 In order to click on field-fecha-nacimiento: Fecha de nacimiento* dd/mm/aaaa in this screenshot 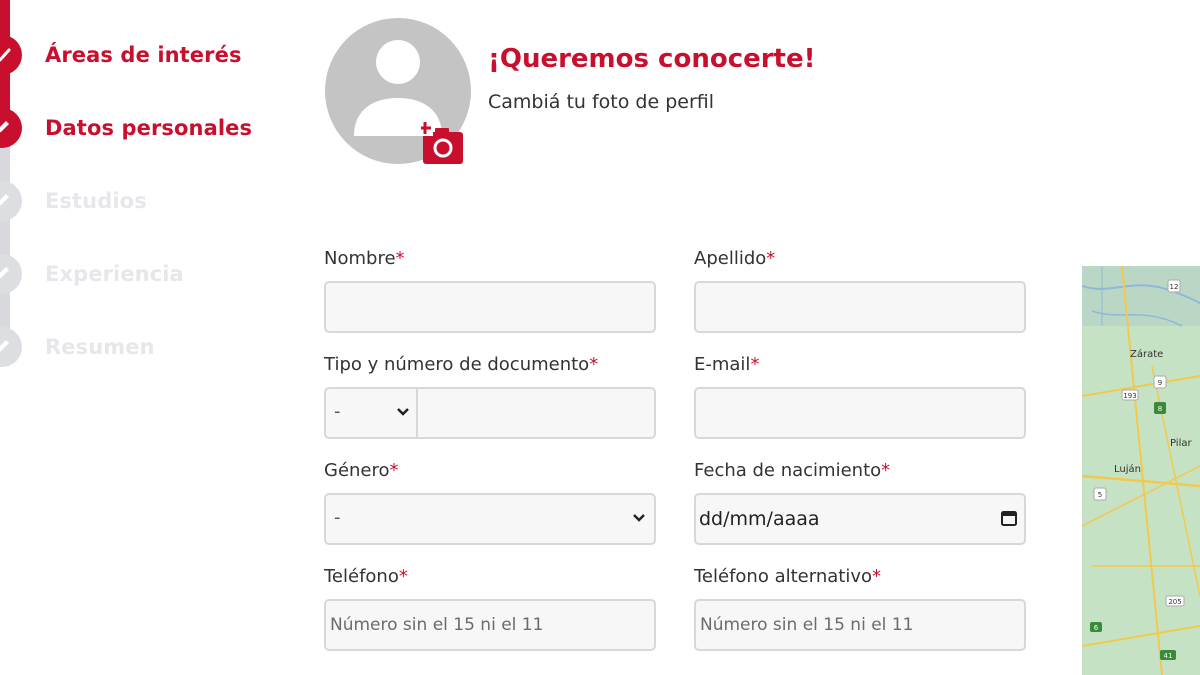, I will do `click(860, 501)`.